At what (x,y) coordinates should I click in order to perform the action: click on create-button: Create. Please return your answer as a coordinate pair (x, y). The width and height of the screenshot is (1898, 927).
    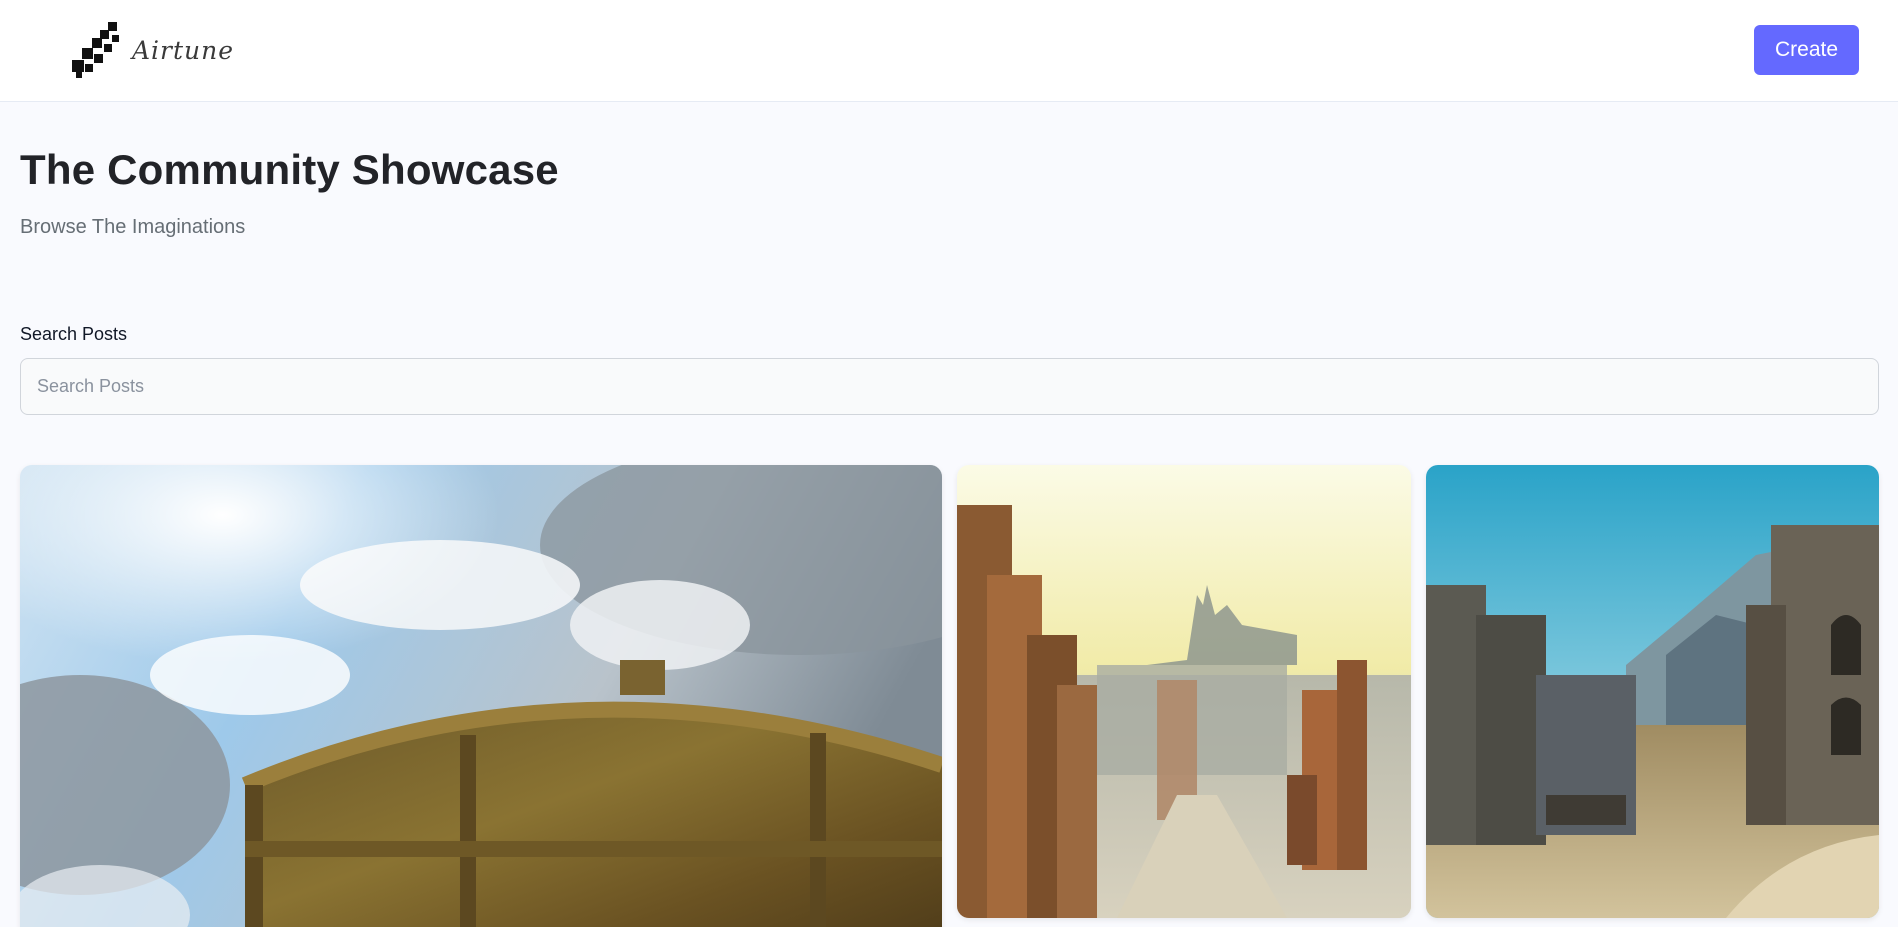
    Looking at the image, I should click on (1806, 50).